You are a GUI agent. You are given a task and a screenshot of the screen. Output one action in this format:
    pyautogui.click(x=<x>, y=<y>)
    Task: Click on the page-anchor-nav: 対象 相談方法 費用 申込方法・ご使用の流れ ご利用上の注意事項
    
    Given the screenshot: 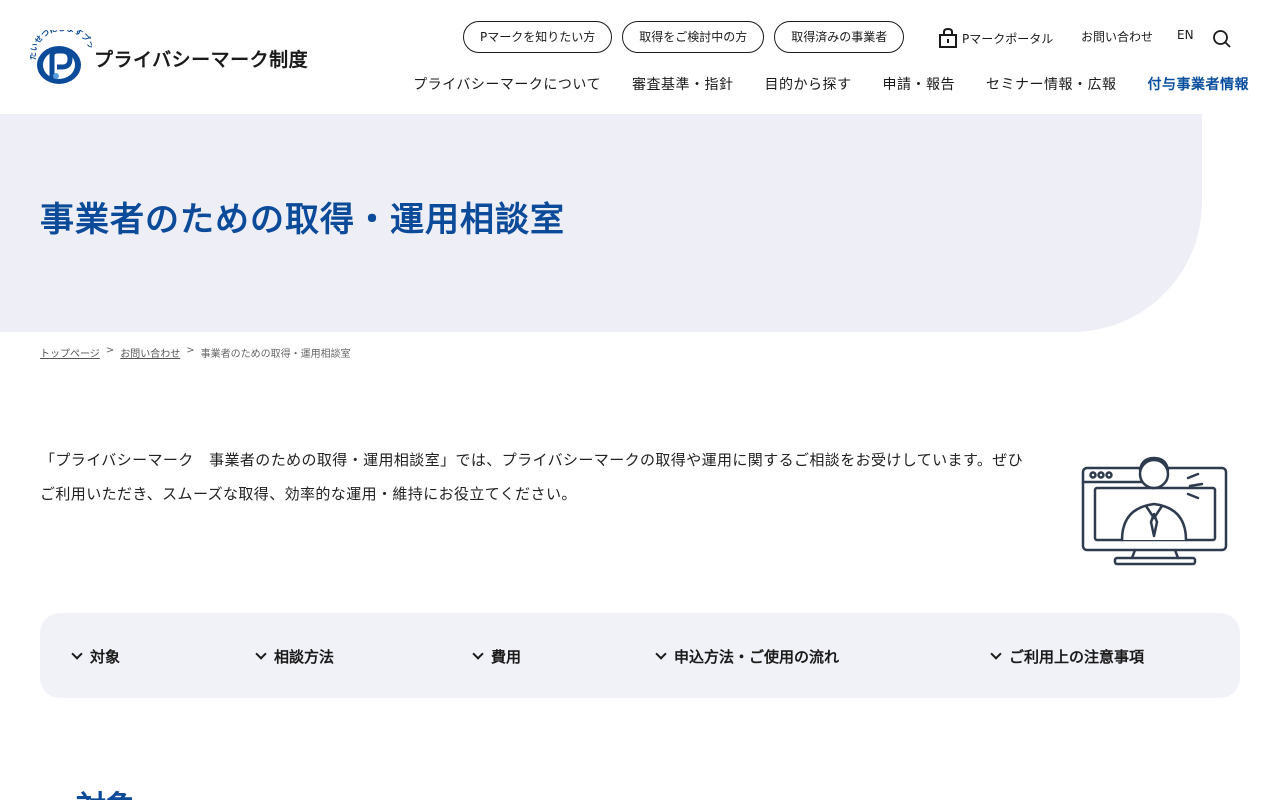 What is the action you would take?
    pyautogui.click(x=640, y=655)
    